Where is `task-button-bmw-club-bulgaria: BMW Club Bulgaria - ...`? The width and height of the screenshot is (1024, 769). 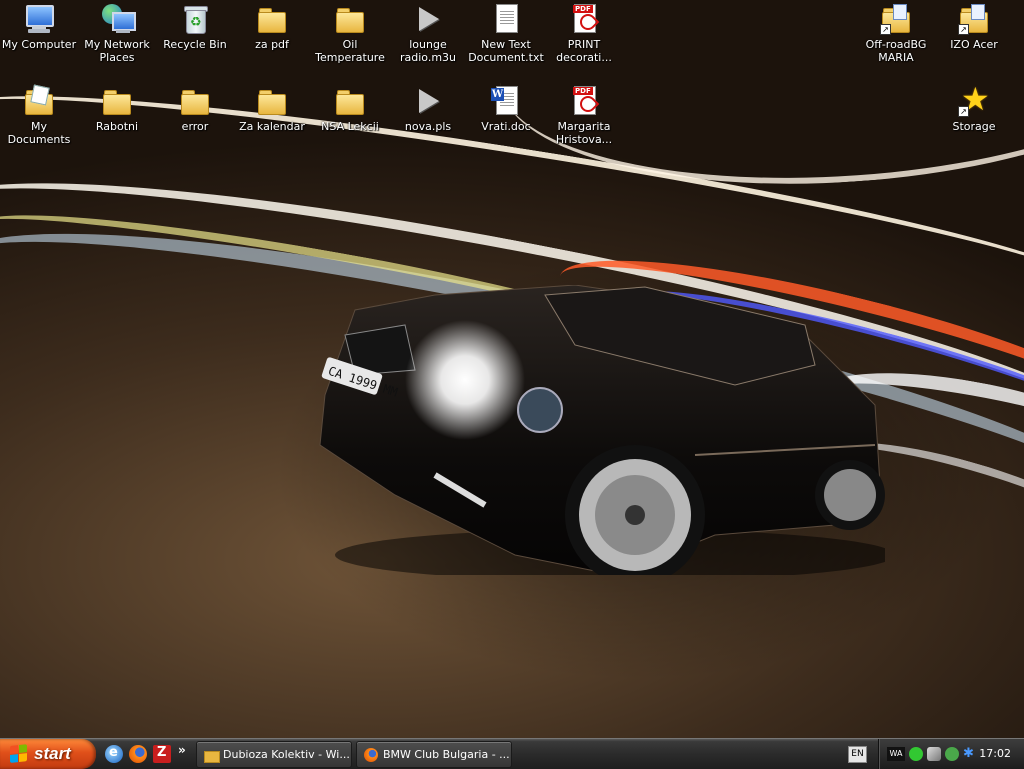
task-button-bmw-club-bulgaria: BMW Club Bulgaria - ... is located at coordinates (434, 754).